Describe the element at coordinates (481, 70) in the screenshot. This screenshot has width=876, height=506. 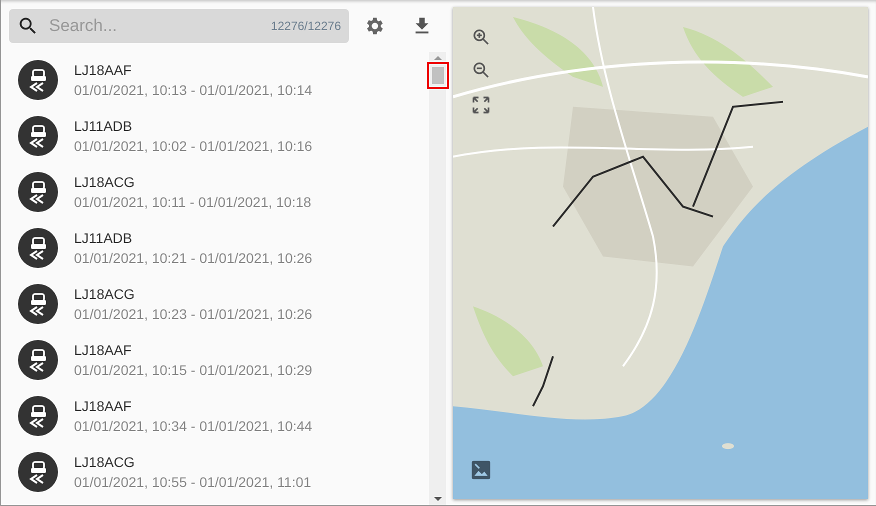
I see `zoom-out-icon` at that location.